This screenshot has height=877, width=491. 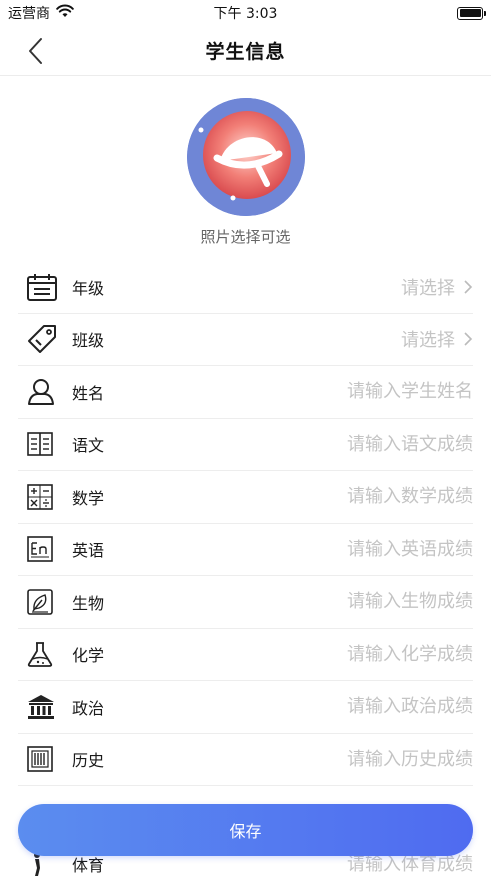 I want to click on english-score-input, so click(x=312, y=549).